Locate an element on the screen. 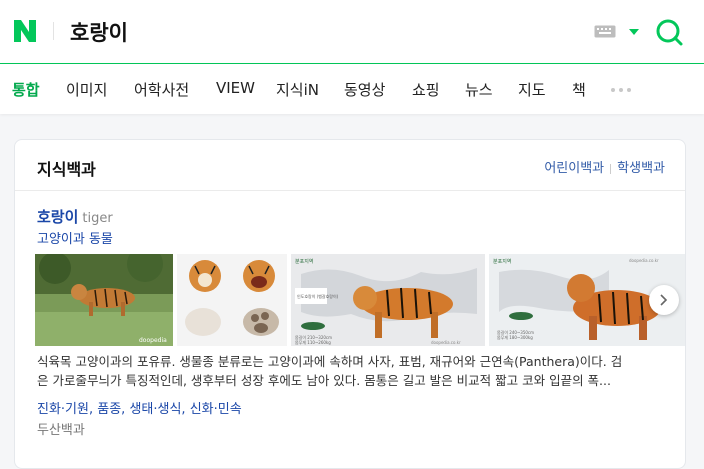 The width and height of the screenshot is (704, 469). carousel-next-button is located at coordinates (664, 300).